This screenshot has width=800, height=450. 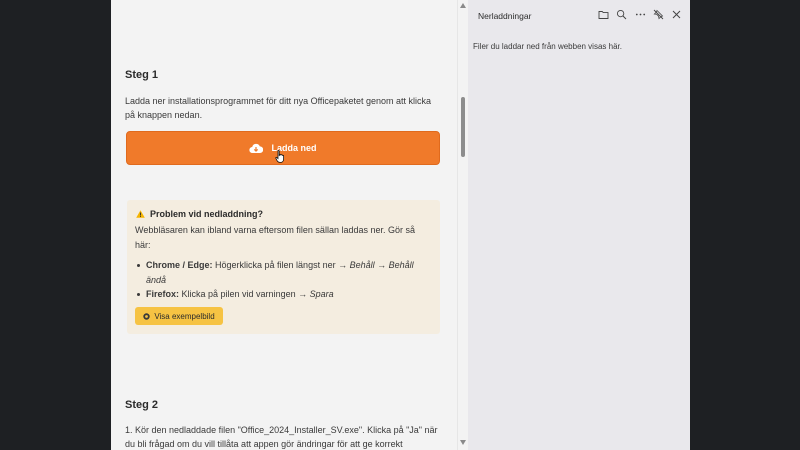 What do you see at coordinates (256, 148) in the screenshot?
I see `cloud-download-icon` at bounding box center [256, 148].